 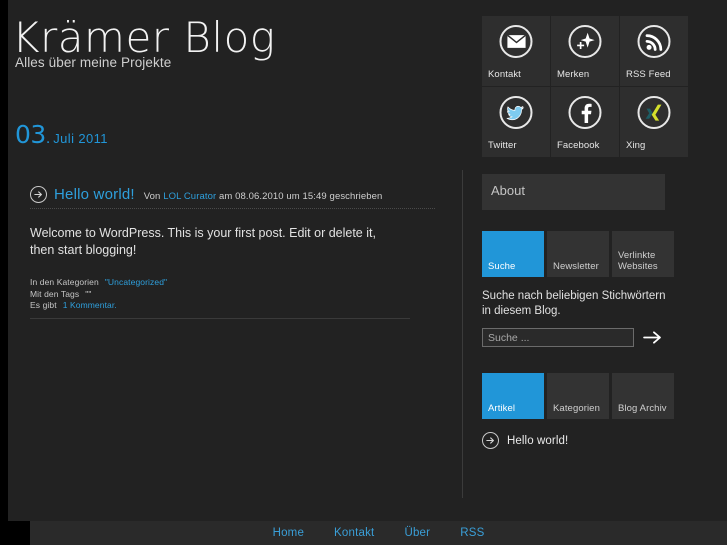 I want to click on social-tile-facebook: Facebook, so click(x=585, y=122).